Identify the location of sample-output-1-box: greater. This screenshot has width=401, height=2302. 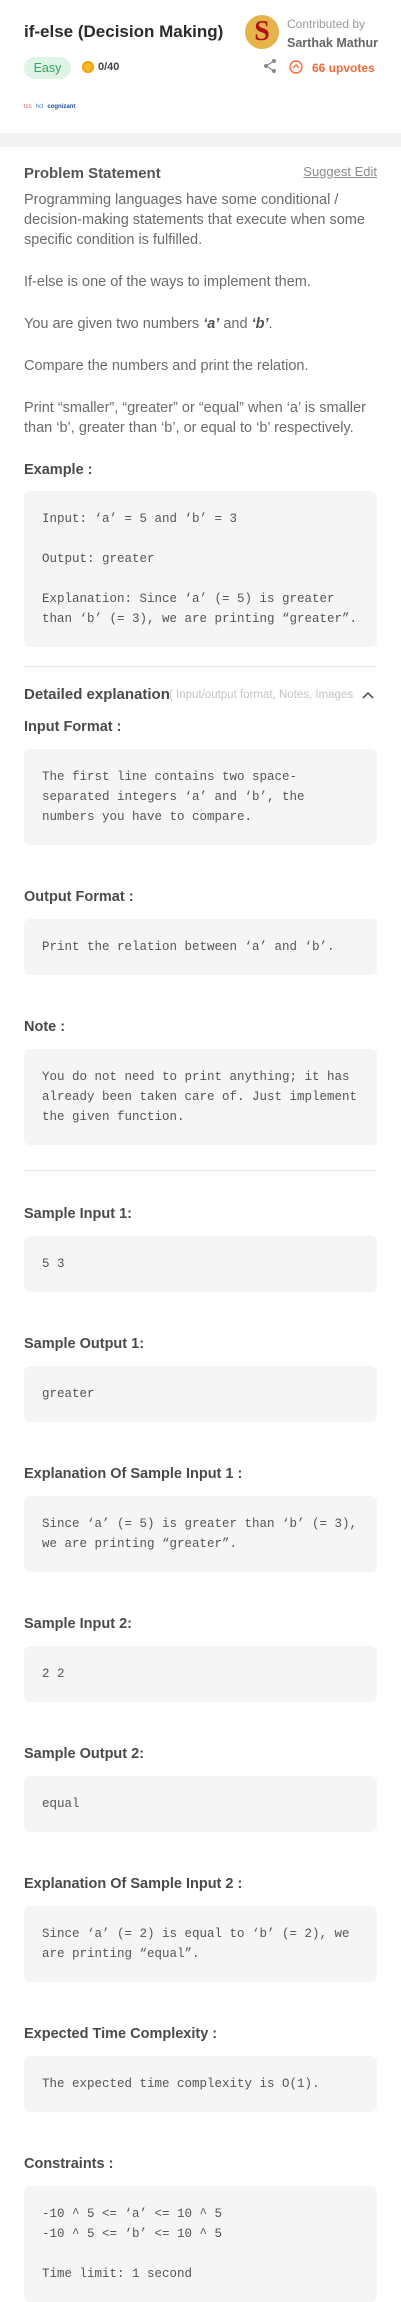
(200, 1394).